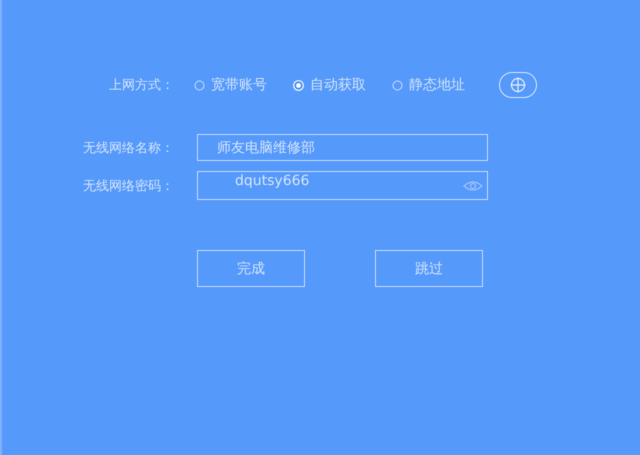 Image resolution: width=640 pixels, height=455 pixels. What do you see at coordinates (141, 85) in the screenshot?
I see `field-label: 上网方式：` at bounding box center [141, 85].